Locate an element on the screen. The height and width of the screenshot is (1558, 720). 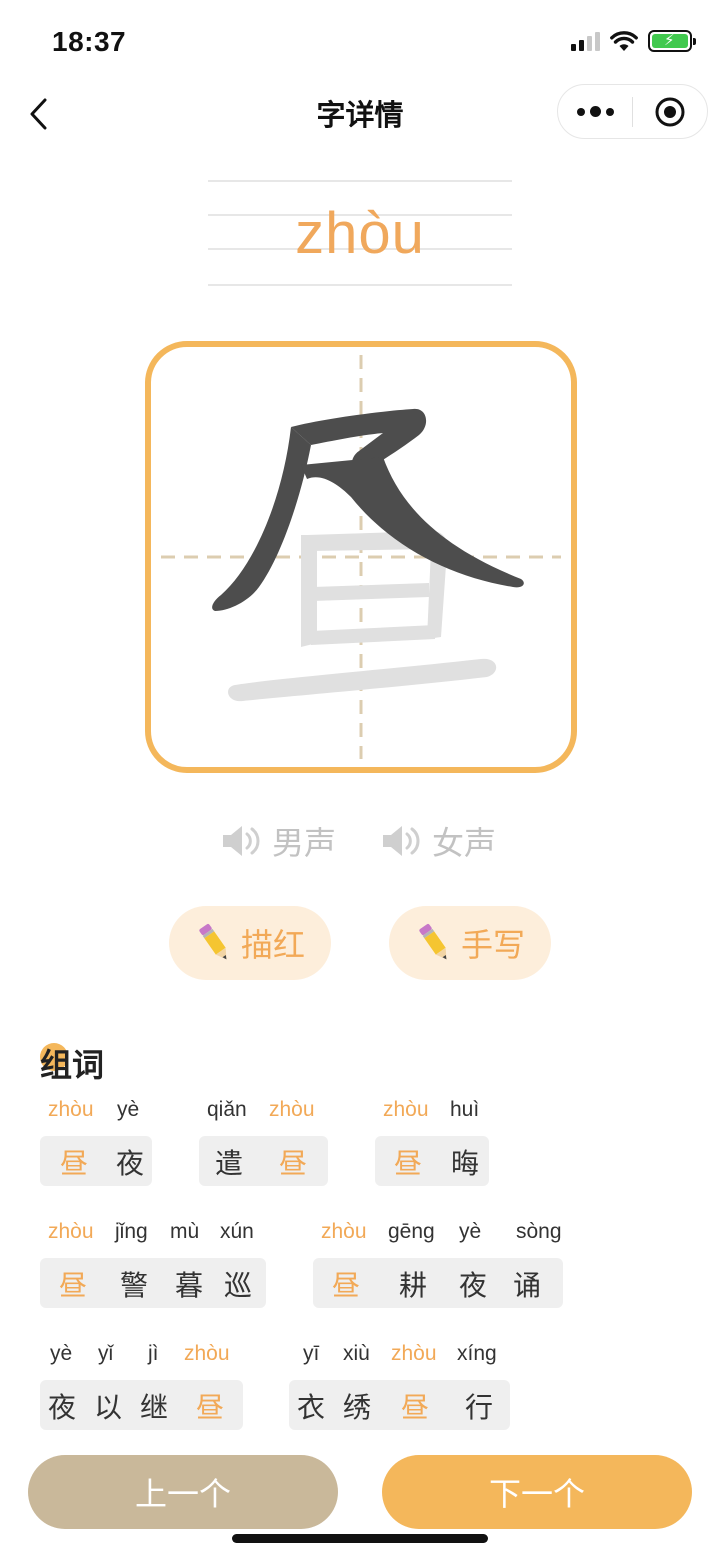
word-character: 行 is located at coordinates (479, 1407).